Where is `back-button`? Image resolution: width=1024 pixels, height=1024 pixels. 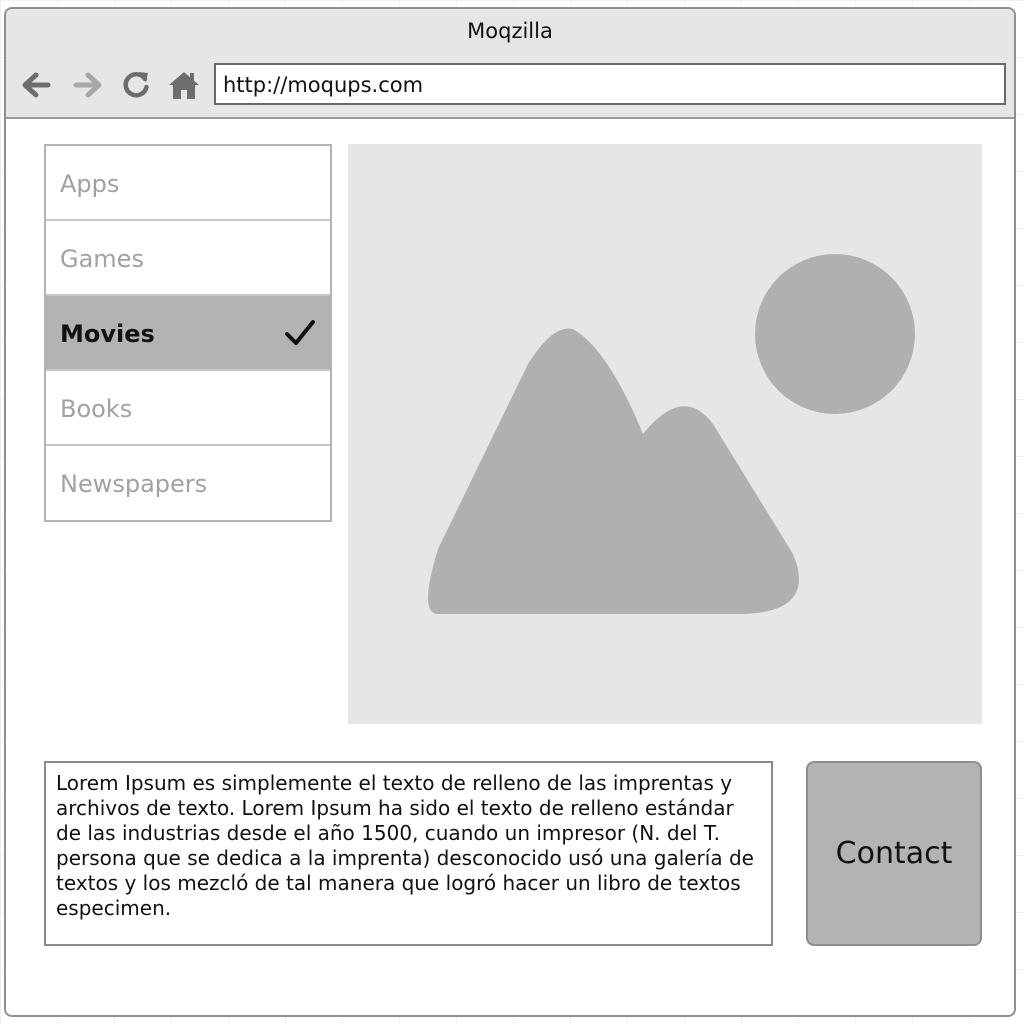 back-button is located at coordinates (36, 85).